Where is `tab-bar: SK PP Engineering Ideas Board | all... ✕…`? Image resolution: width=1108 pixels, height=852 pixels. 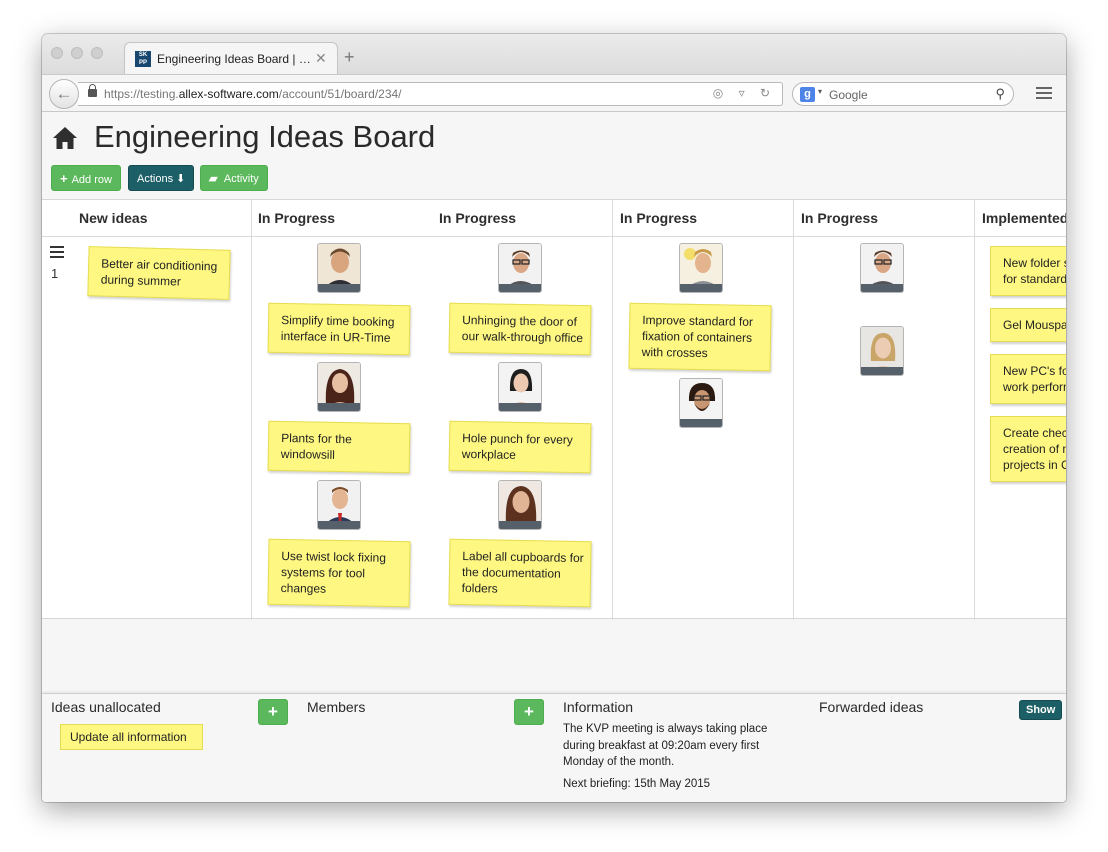
tab-bar: SK PP Engineering Ideas Board | all... ✕… is located at coordinates (554, 54).